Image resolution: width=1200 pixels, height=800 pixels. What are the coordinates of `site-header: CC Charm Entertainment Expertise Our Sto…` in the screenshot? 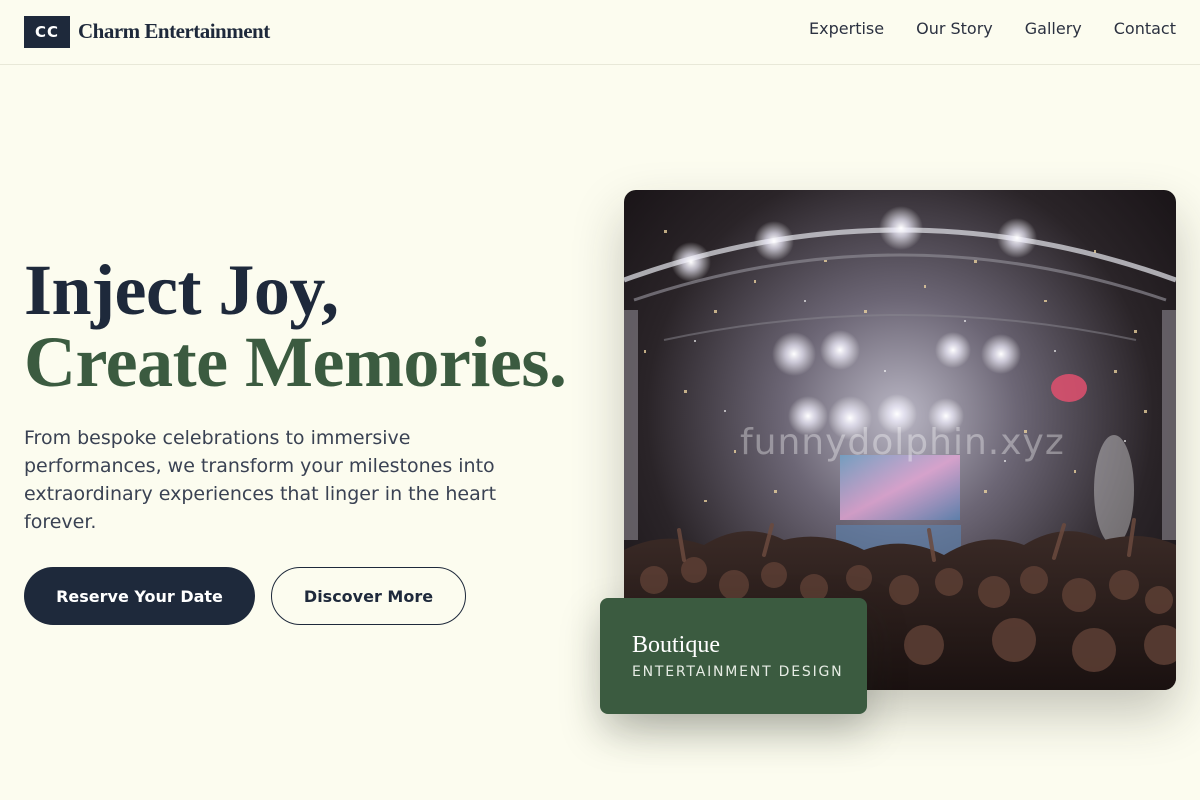 It's located at (600, 32).